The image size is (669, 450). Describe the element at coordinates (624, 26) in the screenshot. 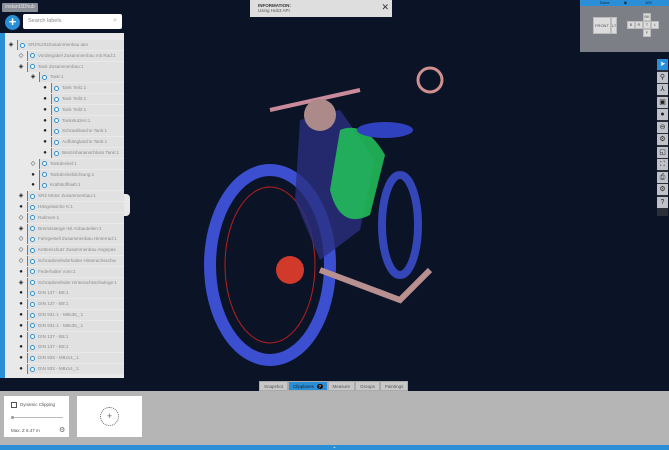

I see `view-cube-panel: Done ◉ 100 FRONT LT BK B R T L F` at that location.